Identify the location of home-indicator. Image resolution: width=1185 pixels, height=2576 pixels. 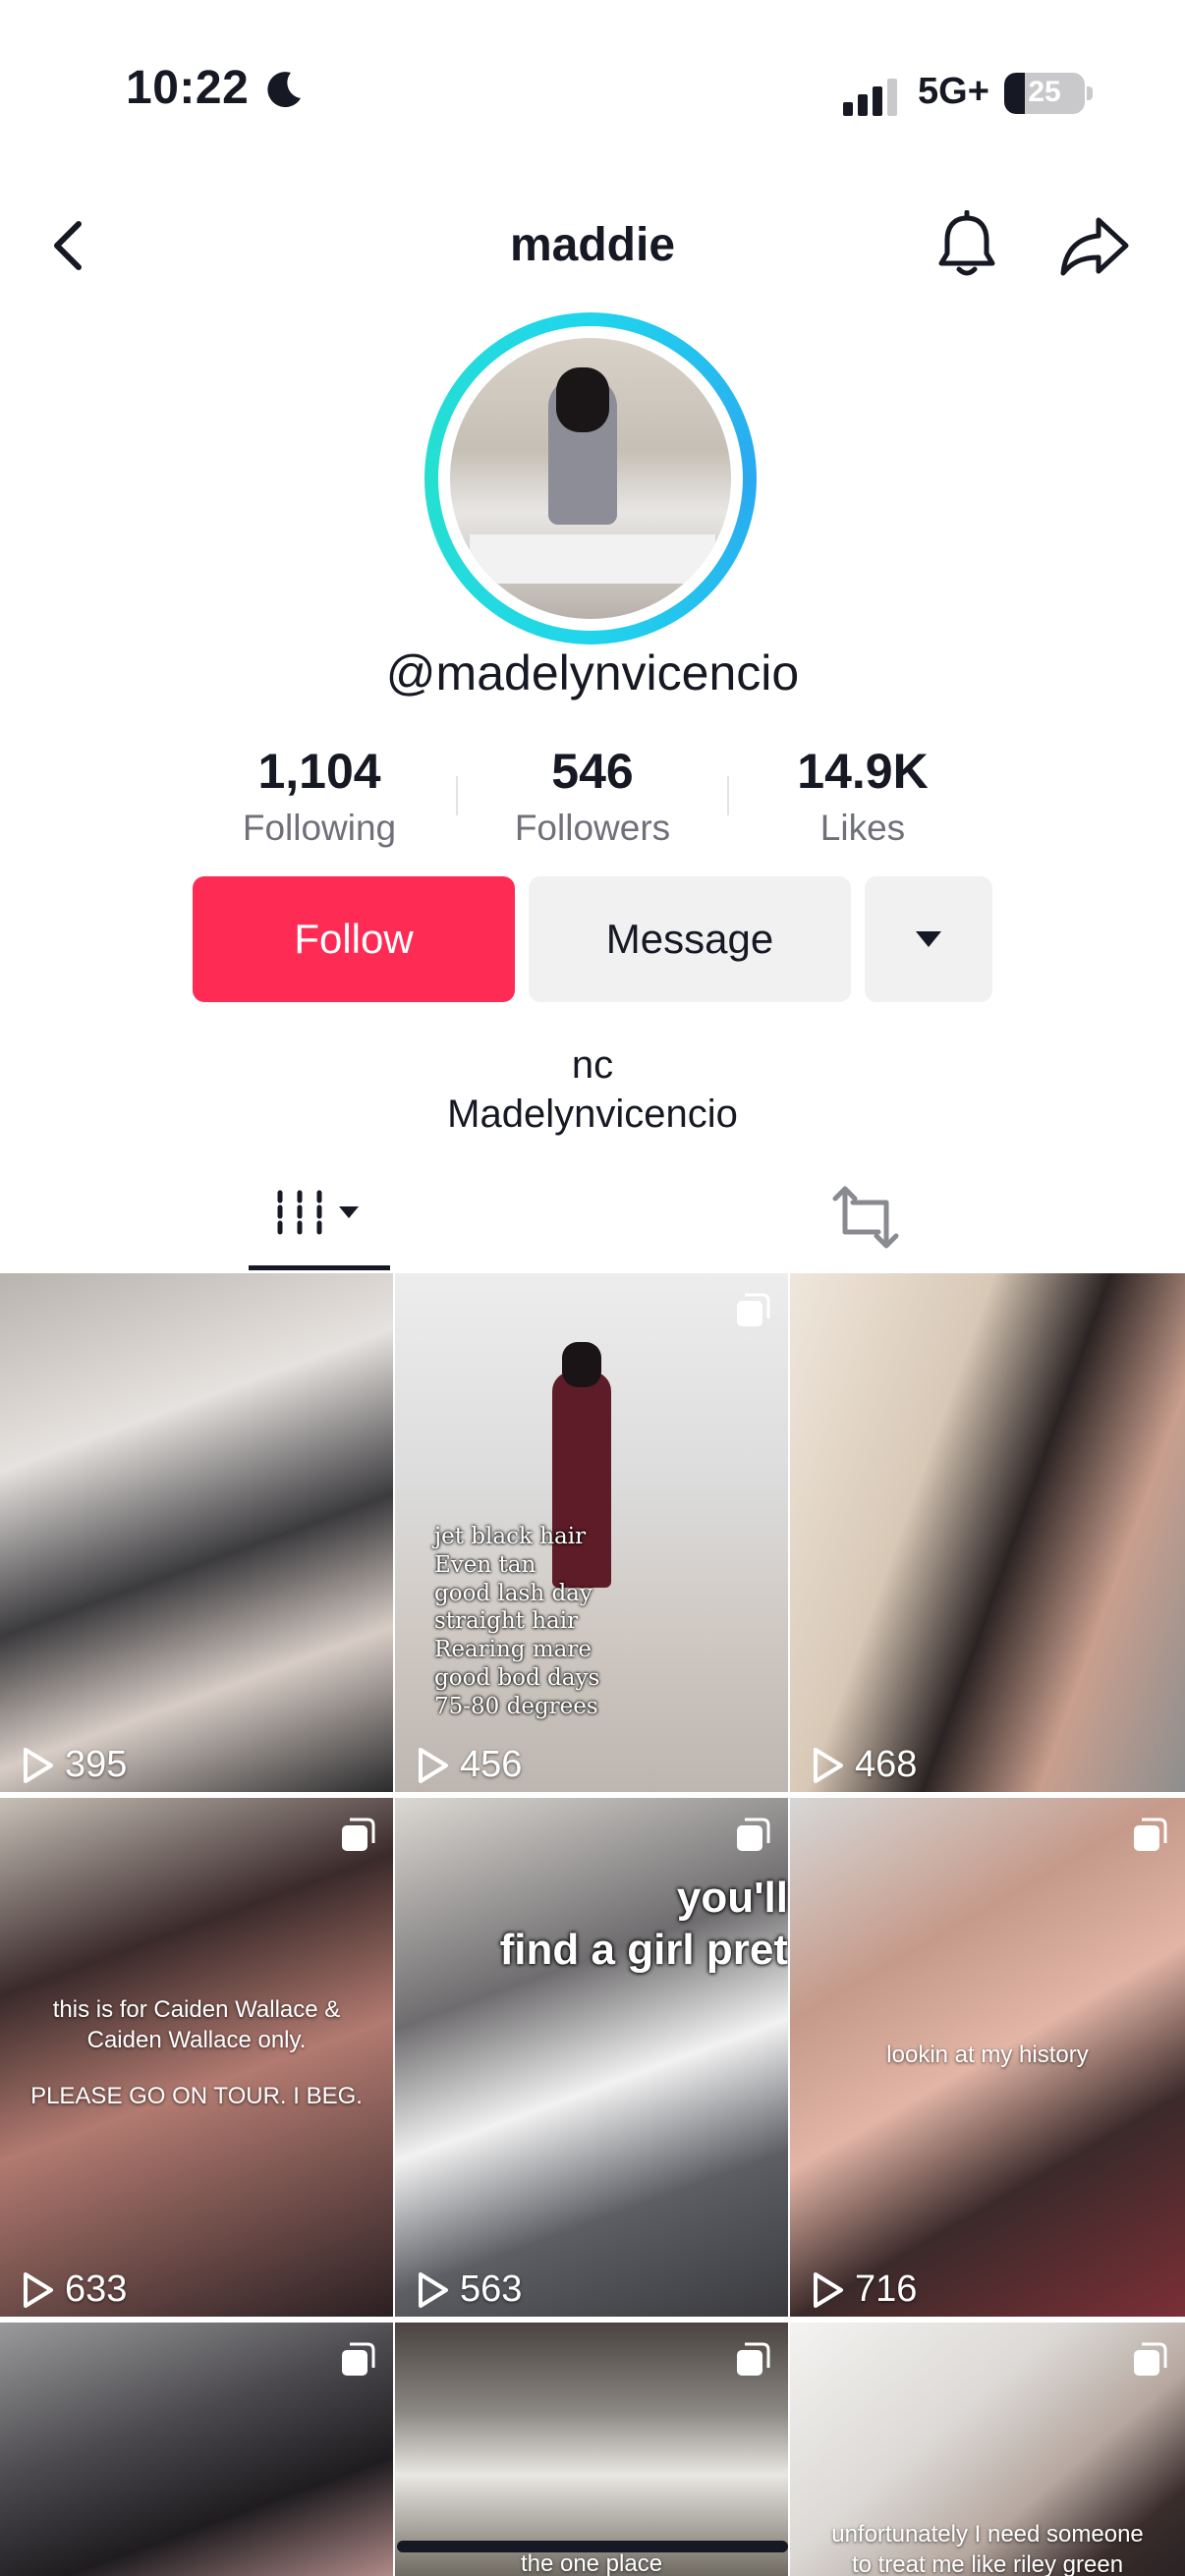
(592, 2546).